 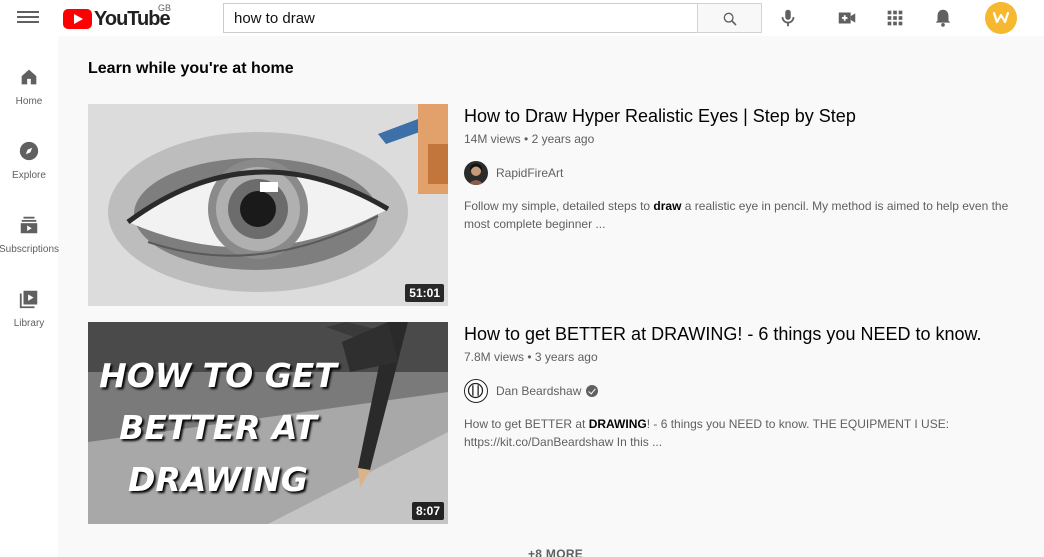 What do you see at coordinates (530, 173) in the screenshot?
I see `channel-name: RapidFireArt` at bounding box center [530, 173].